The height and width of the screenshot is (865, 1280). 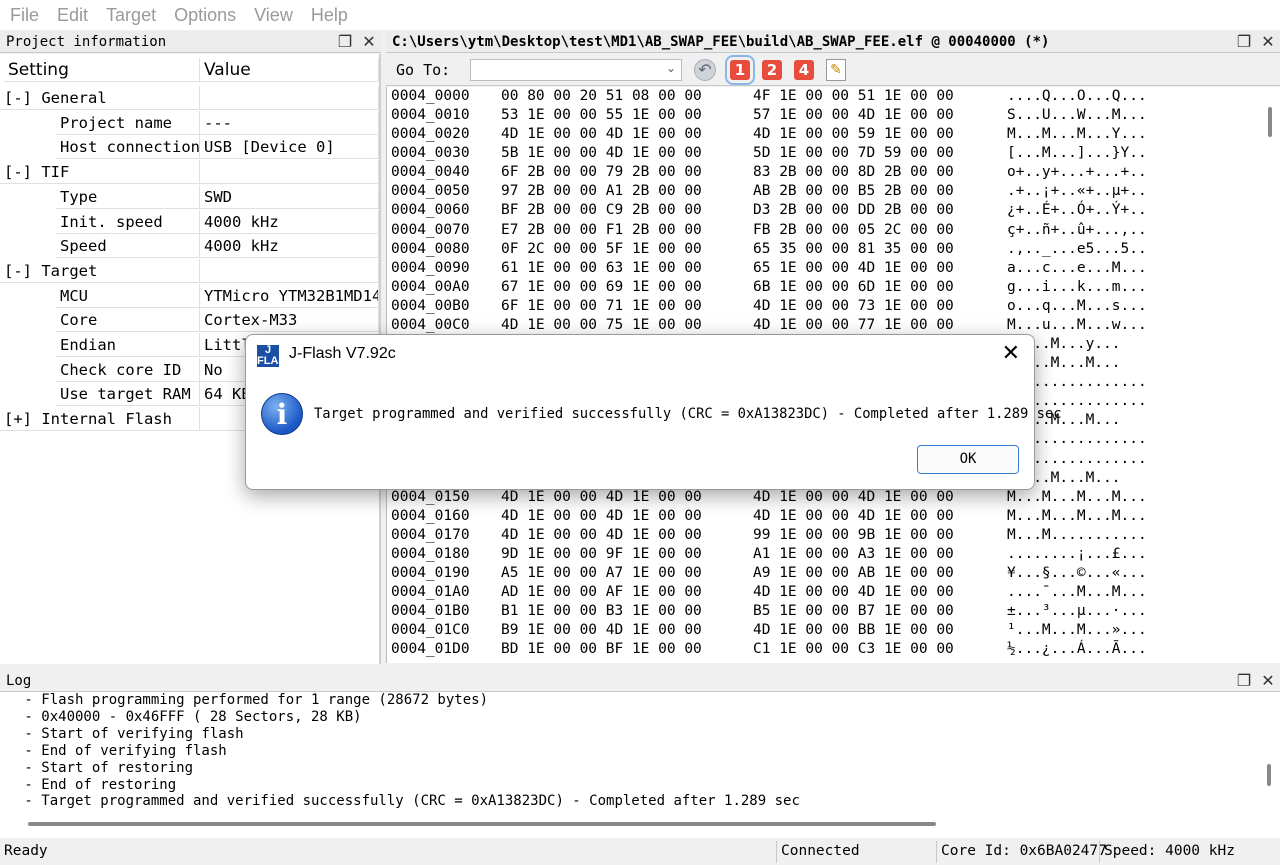 What do you see at coordinates (853, 611) in the screenshot?
I see `hex-bytes-high: B5 1E 00 00 B7 1E 00 00` at bounding box center [853, 611].